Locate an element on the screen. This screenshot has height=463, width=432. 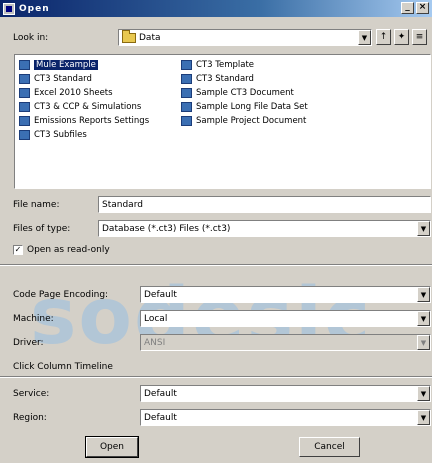
driver-label: Driver: is located at coordinates (28, 343).